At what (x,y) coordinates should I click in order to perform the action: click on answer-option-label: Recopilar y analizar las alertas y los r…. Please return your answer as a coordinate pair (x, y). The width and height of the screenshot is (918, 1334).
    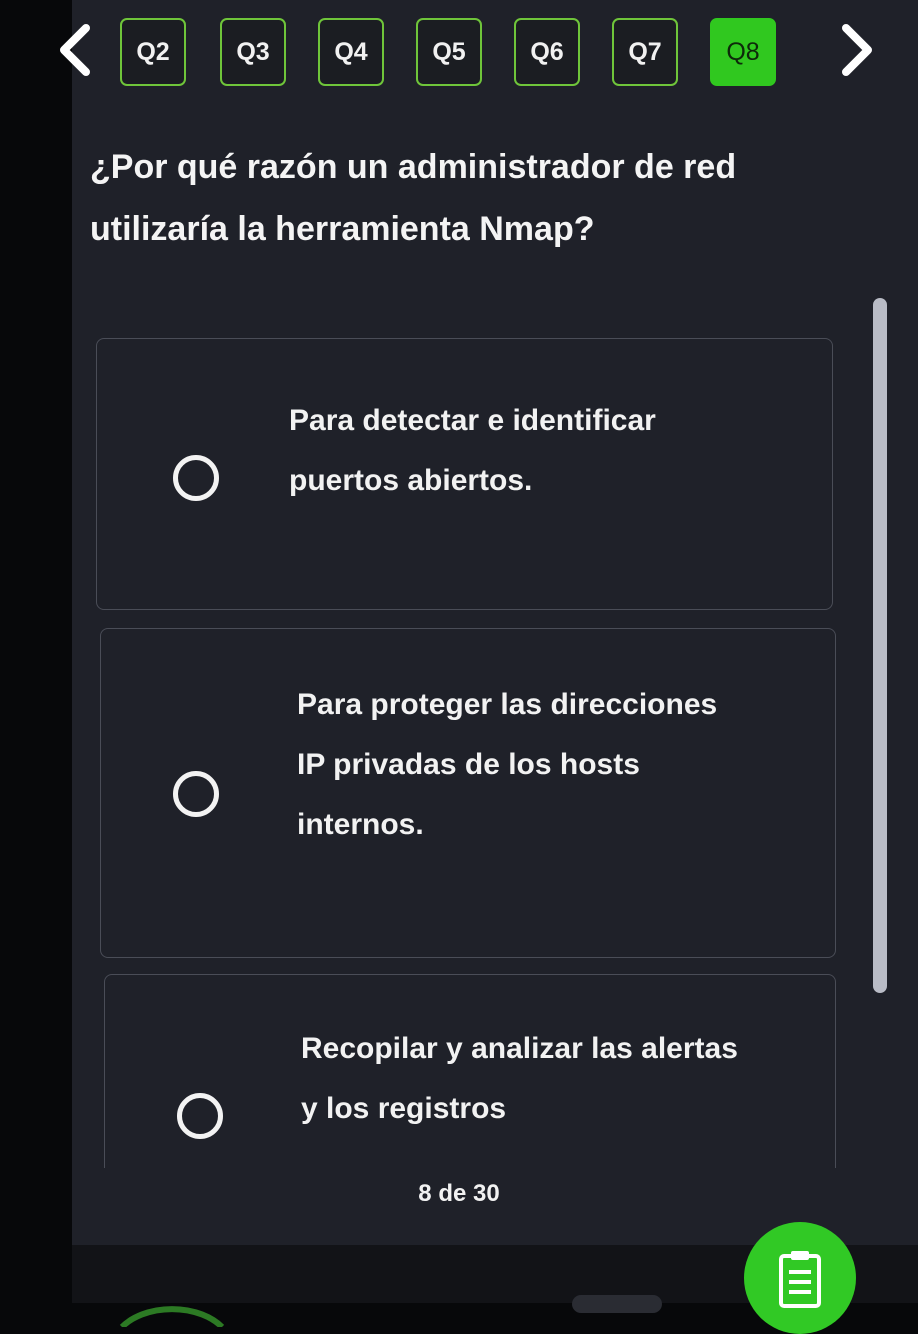
    Looking at the image, I should click on (519, 1078).